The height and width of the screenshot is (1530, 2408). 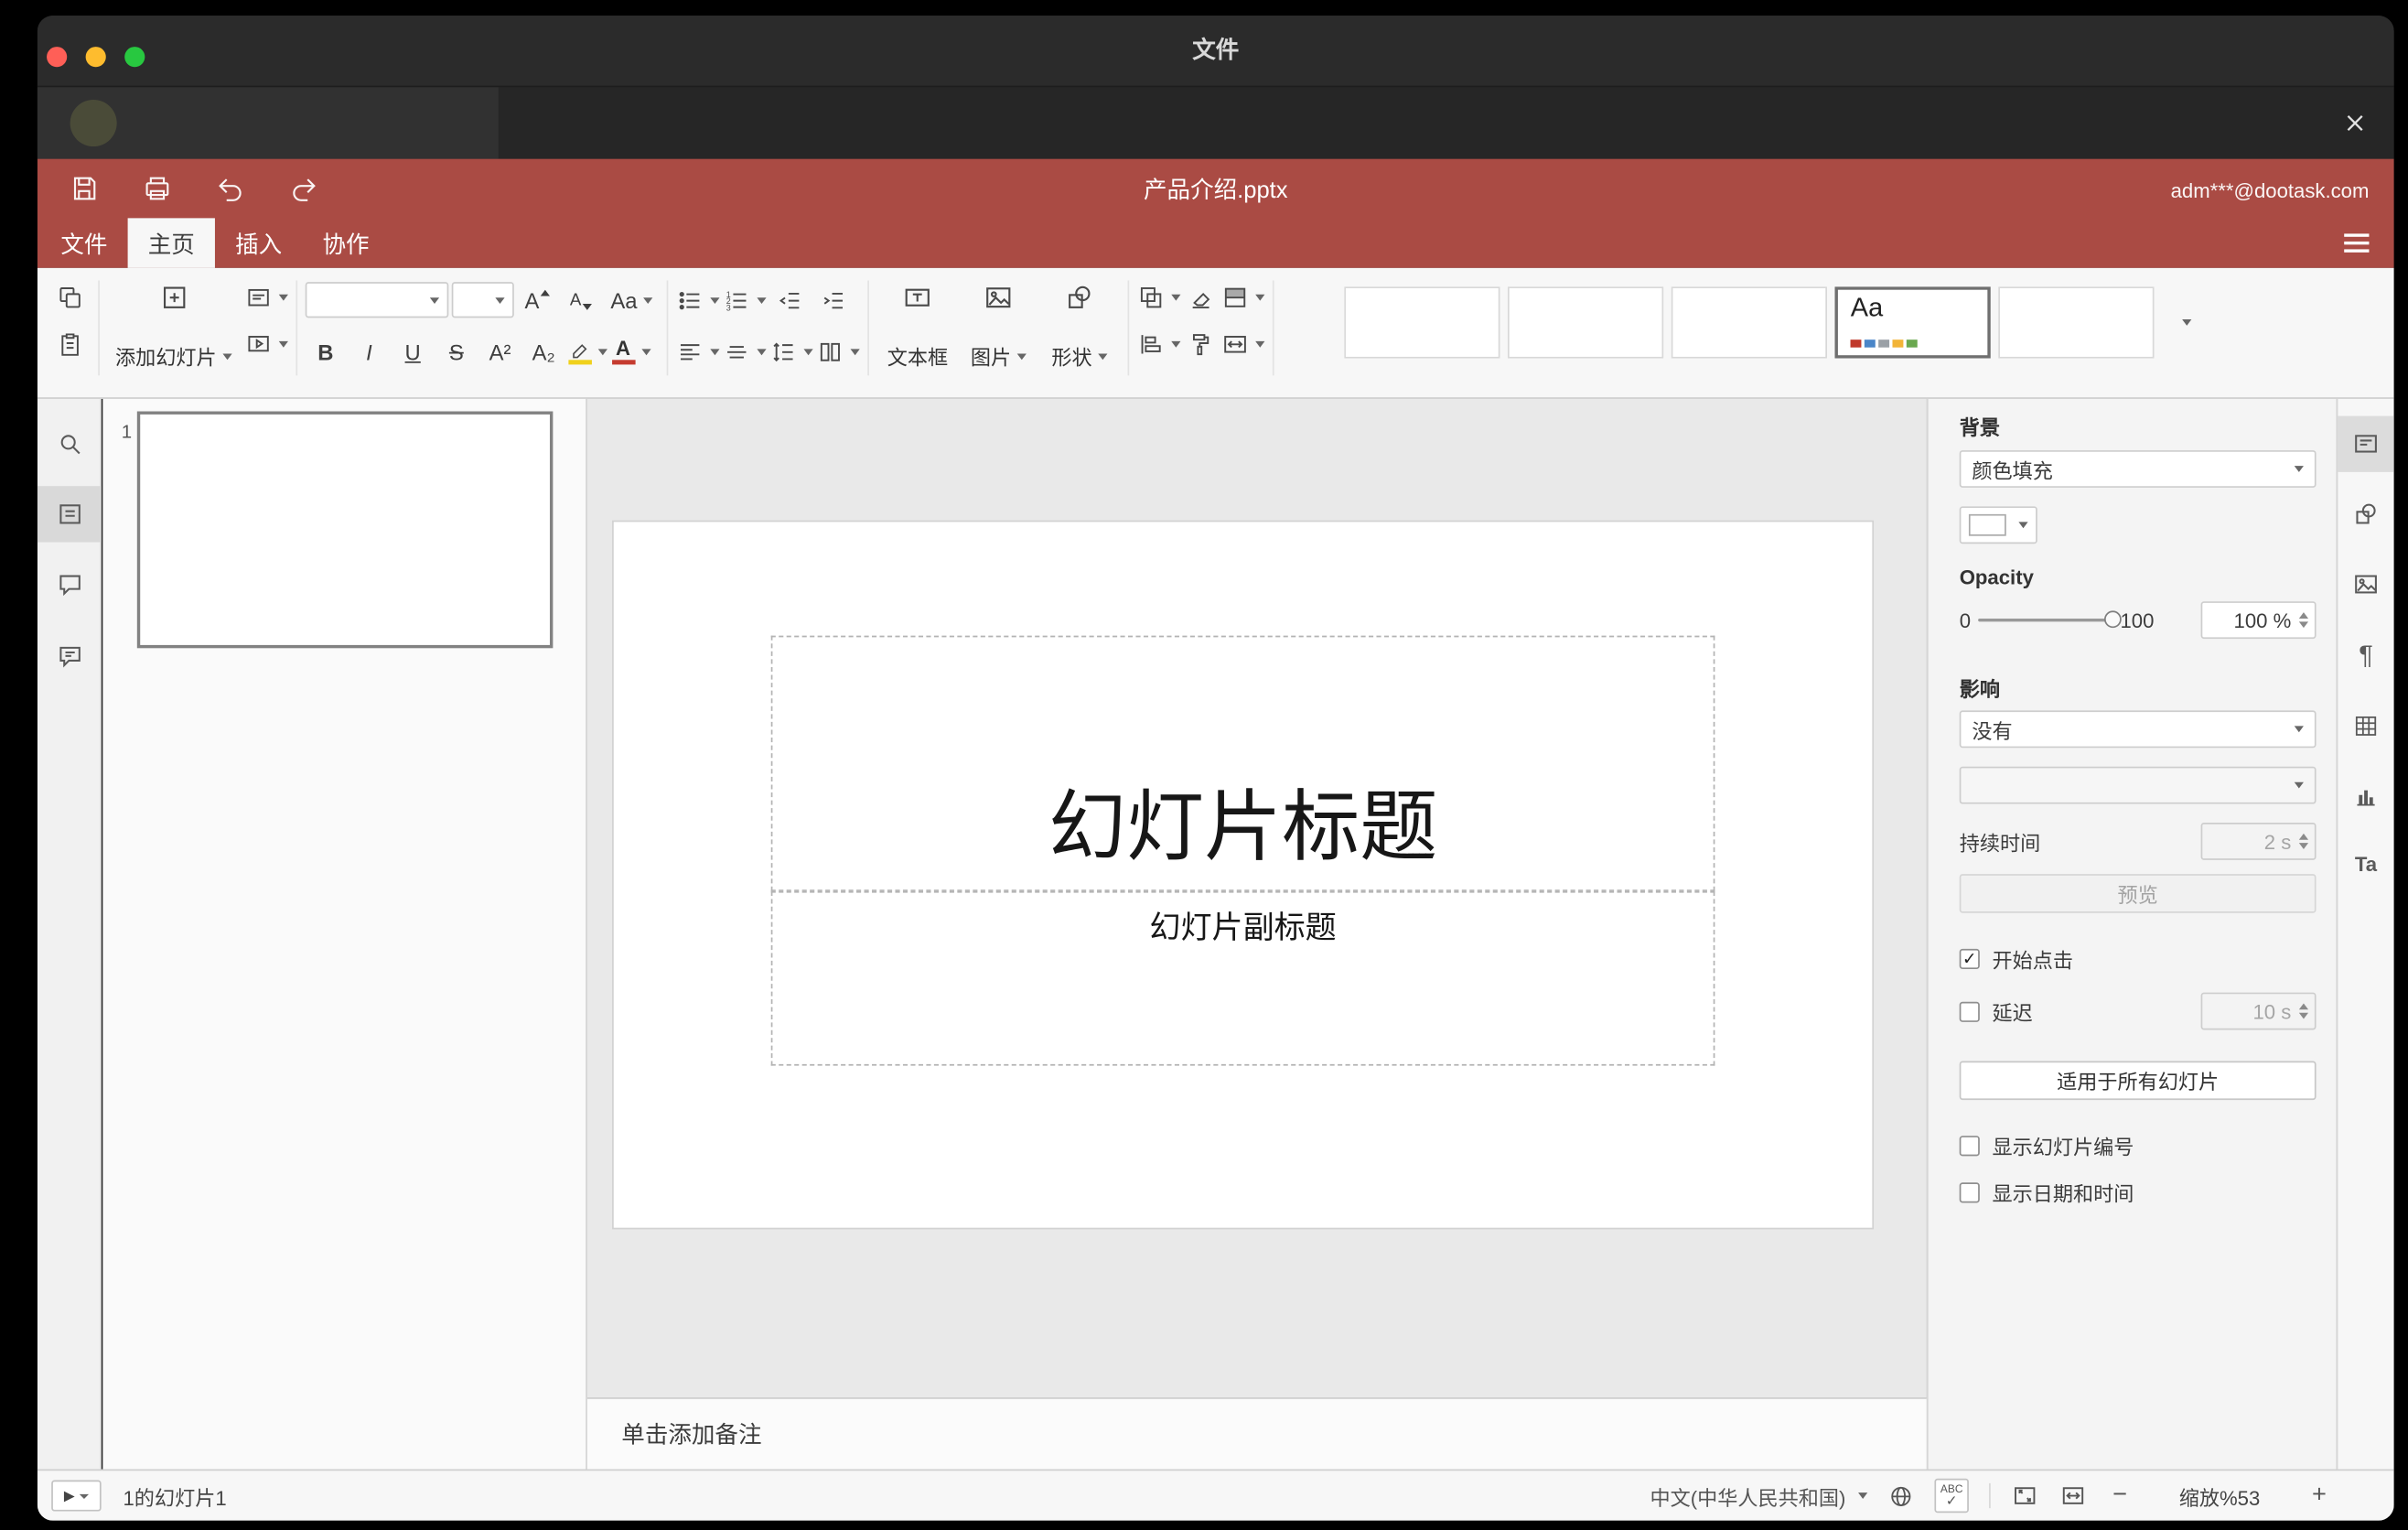 What do you see at coordinates (171, 243) in the screenshot?
I see `tab-home: 主页` at bounding box center [171, 243].